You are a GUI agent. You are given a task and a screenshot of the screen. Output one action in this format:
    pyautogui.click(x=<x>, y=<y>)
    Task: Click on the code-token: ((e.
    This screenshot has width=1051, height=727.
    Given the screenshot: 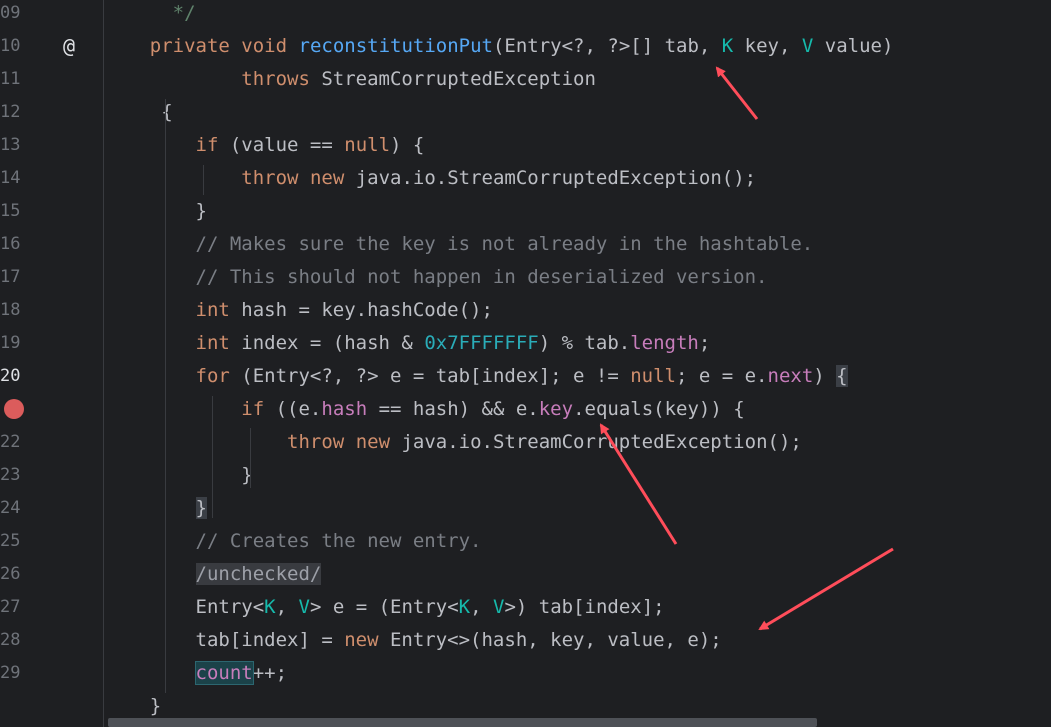 What is the action you would take?
    pyautogui.click(x=293, y=409)
    